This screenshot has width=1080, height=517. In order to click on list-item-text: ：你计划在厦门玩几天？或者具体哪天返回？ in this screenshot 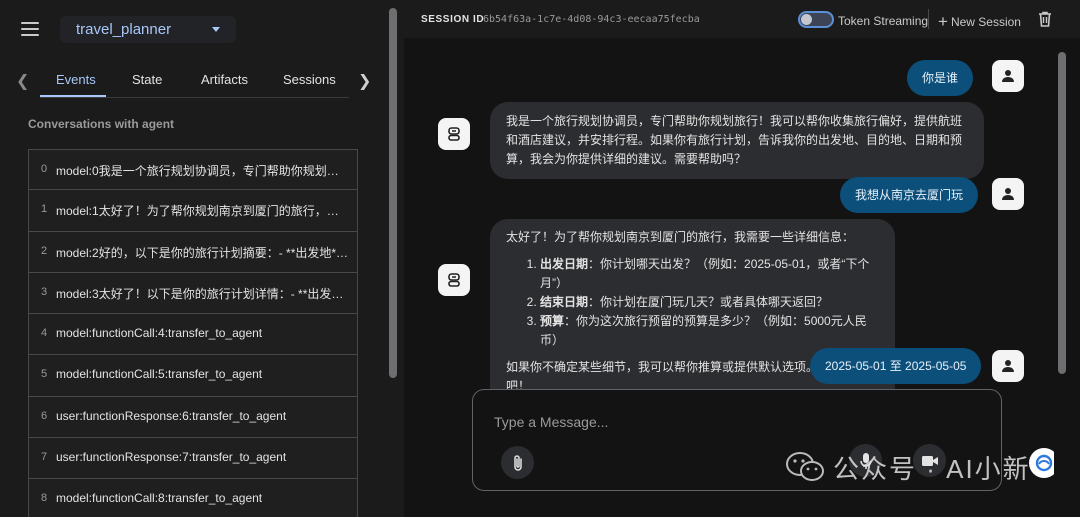, I will do `click(708, 302)`.